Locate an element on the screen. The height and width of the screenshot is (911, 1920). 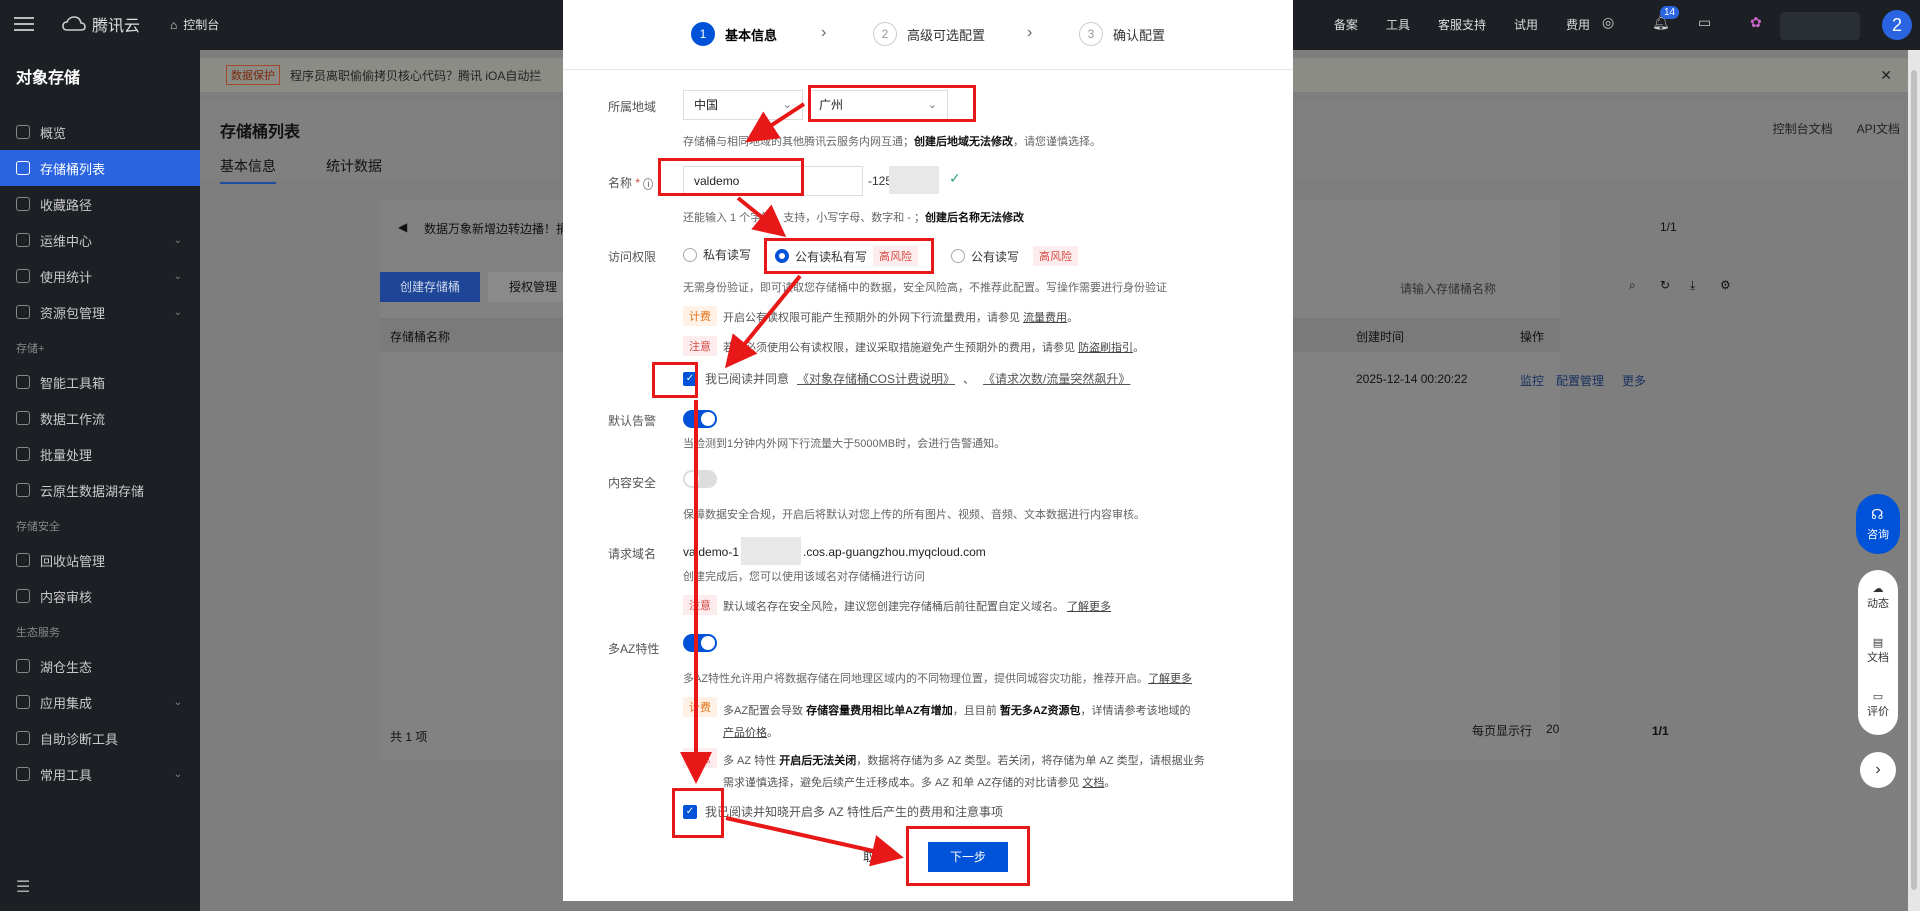
az-note-tag: 注意 is located at coordinates (700, 758).